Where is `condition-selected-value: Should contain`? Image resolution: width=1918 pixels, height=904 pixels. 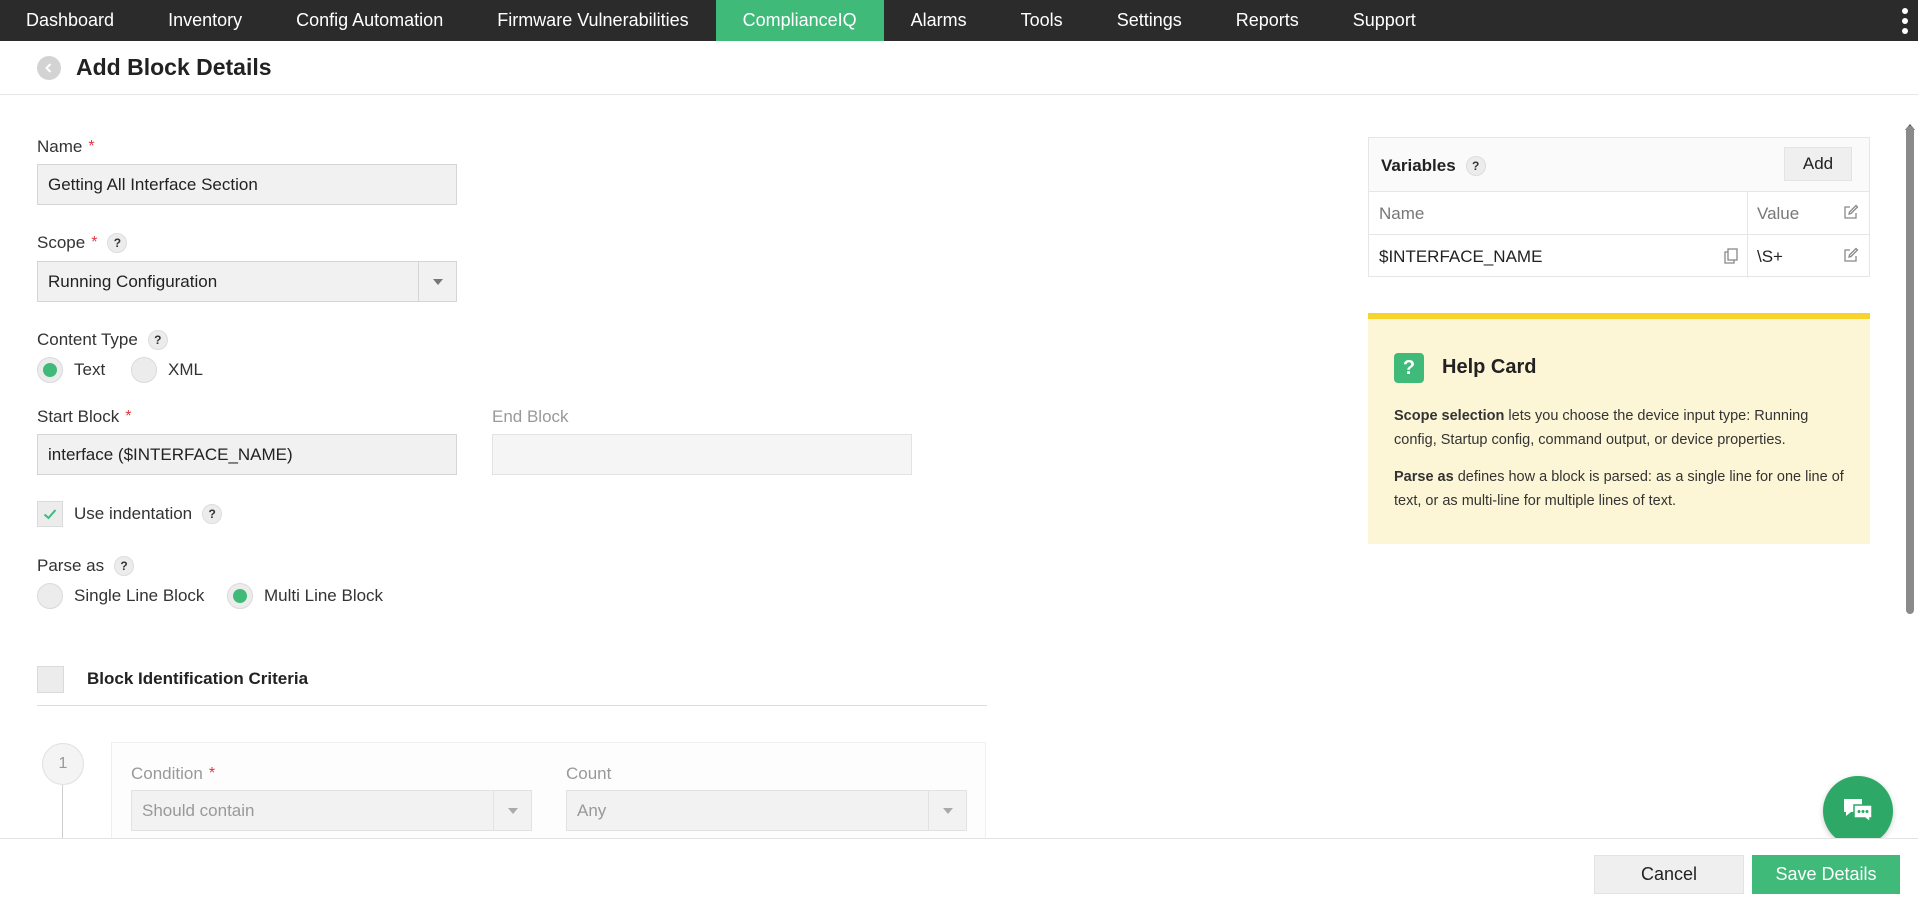 condition-selected-value: Should contain is located at coordinates (198, 810).